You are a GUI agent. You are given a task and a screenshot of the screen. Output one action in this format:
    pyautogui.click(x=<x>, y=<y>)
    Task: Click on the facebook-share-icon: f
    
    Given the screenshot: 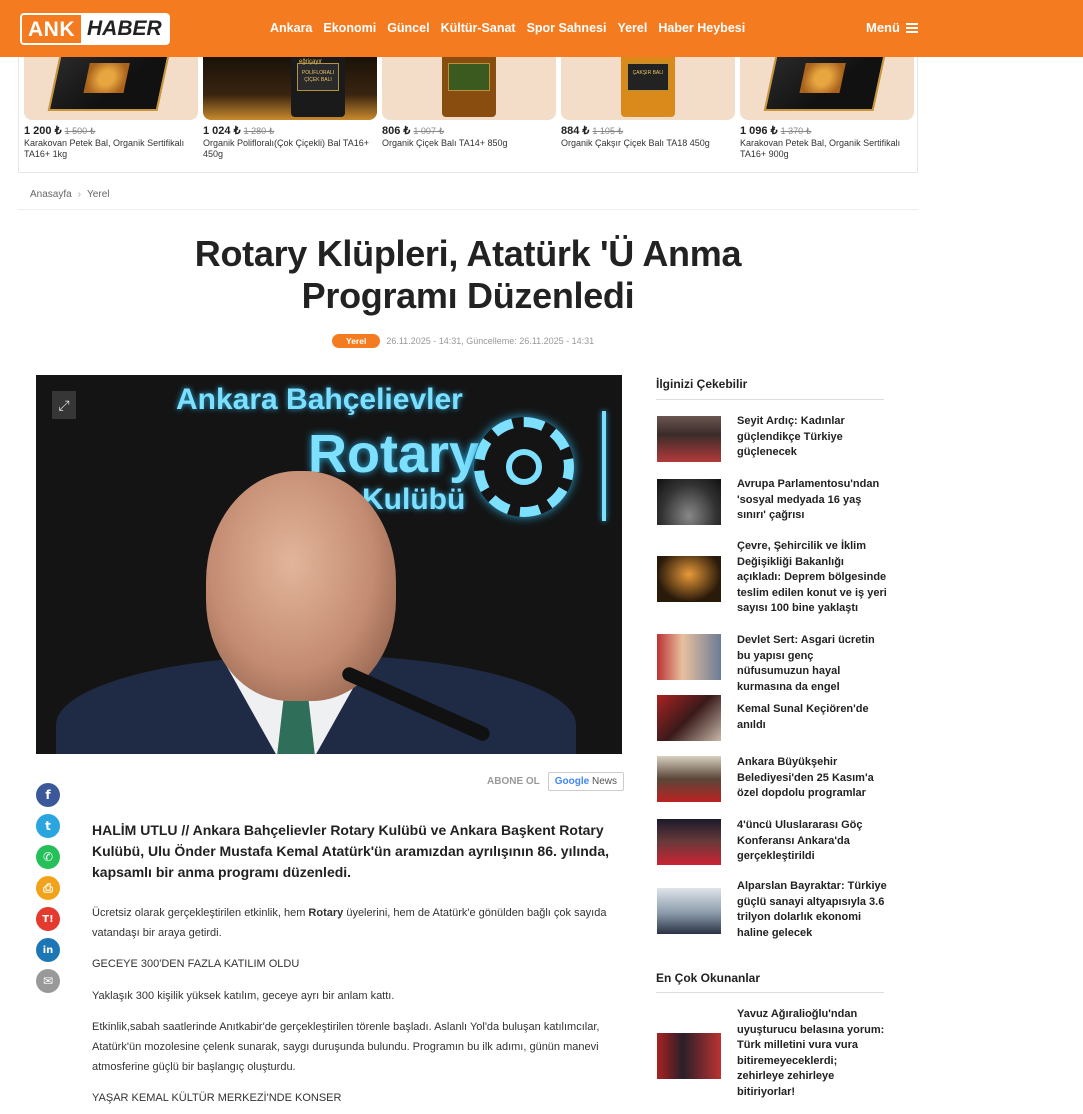 What is the action you would take?
    pyautogui.click(x=48, y=795)
    